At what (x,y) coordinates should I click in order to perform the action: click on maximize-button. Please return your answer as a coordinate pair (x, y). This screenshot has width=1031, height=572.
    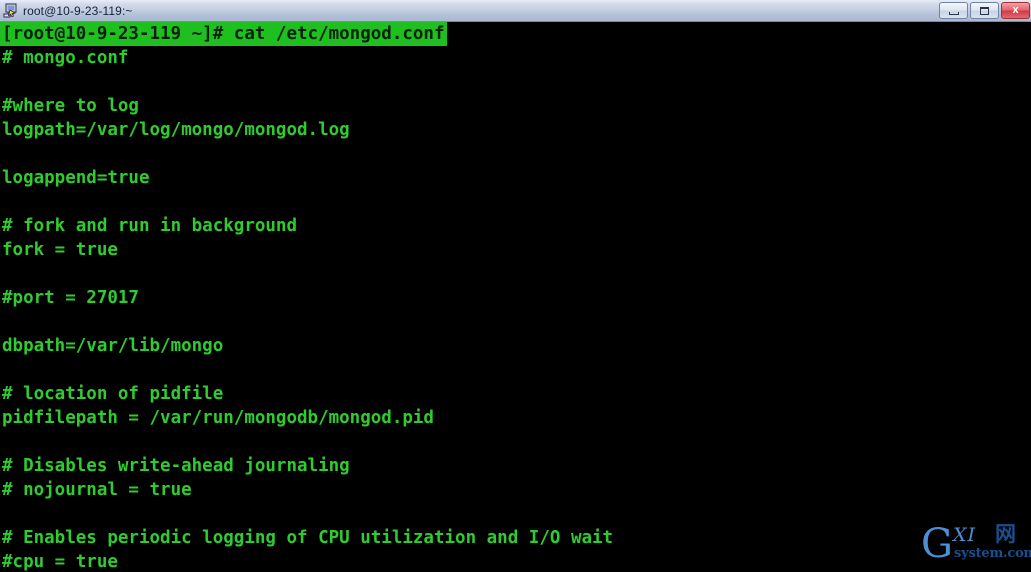
    Looking at the image, I should click on (984, 10).